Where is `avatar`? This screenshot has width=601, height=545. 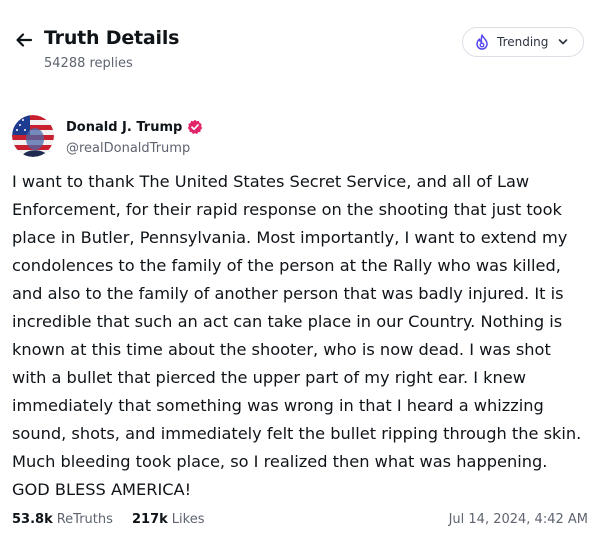 avatar is located at coordinates (33, 136).